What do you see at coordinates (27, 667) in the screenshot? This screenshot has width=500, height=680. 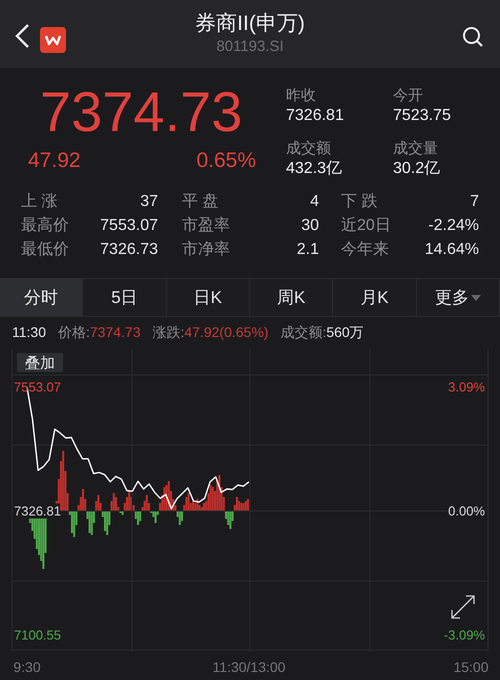 I see `axis-label: 9:30` at bounding box center [27, 667].